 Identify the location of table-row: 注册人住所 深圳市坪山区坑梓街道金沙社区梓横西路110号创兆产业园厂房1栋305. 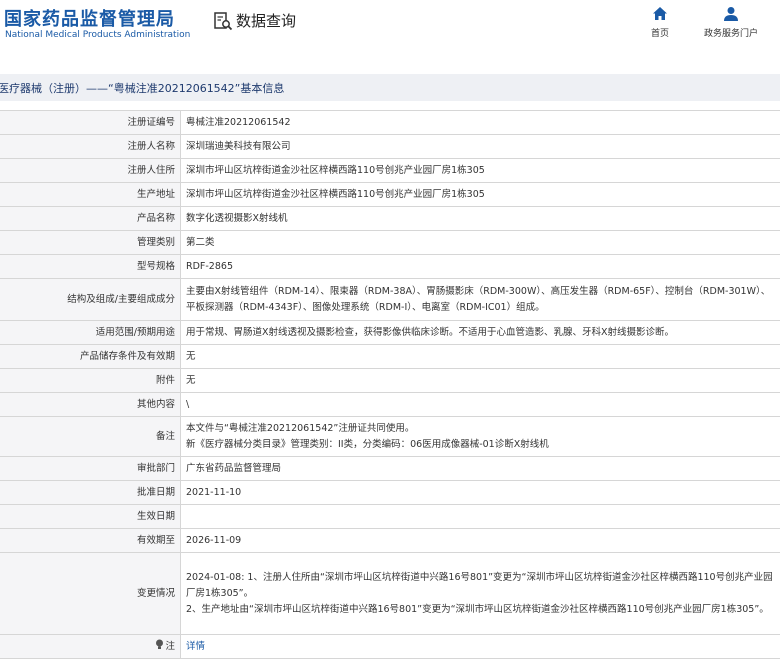
(390, 170).